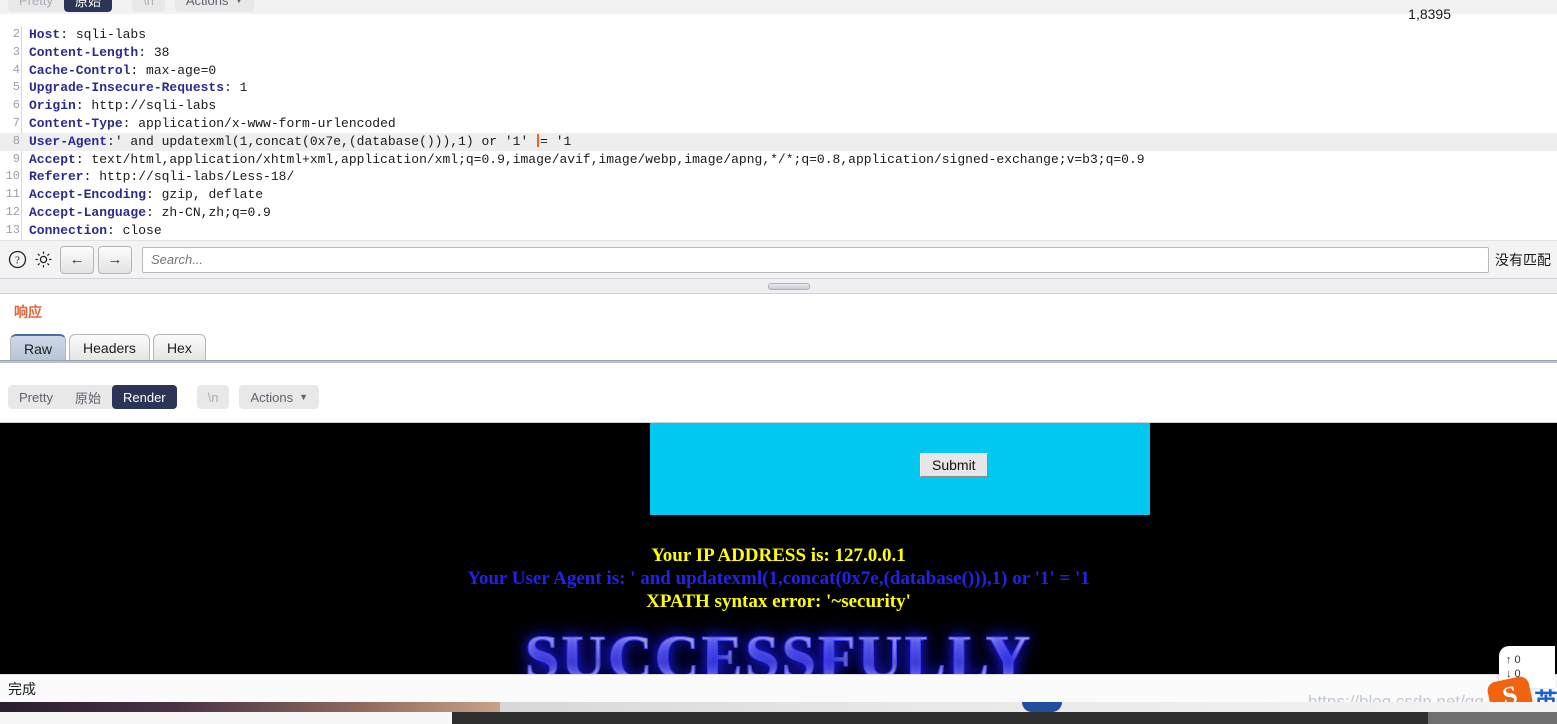 This screenshot has height=724, width=1557. What do you see at coordinates (87, 6) in the screenshot?
I see `request-raw-button: 原始` at bounding box center [87, 6].